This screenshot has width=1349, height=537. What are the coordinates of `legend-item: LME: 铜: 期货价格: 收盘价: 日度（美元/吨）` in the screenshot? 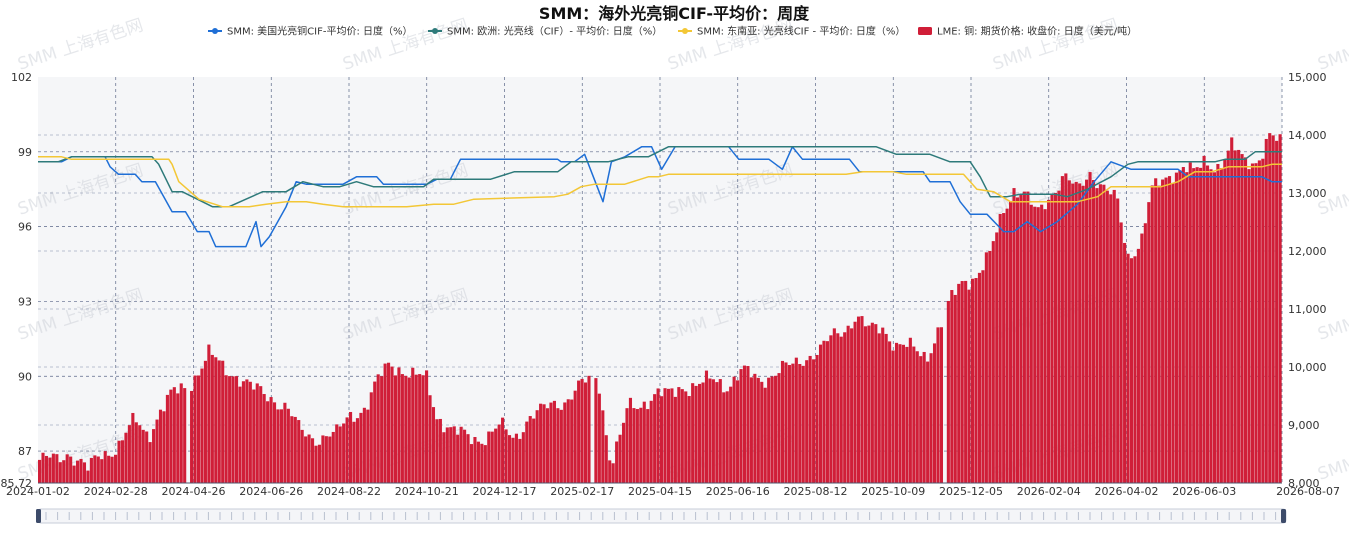 It's located at (1027, 31).